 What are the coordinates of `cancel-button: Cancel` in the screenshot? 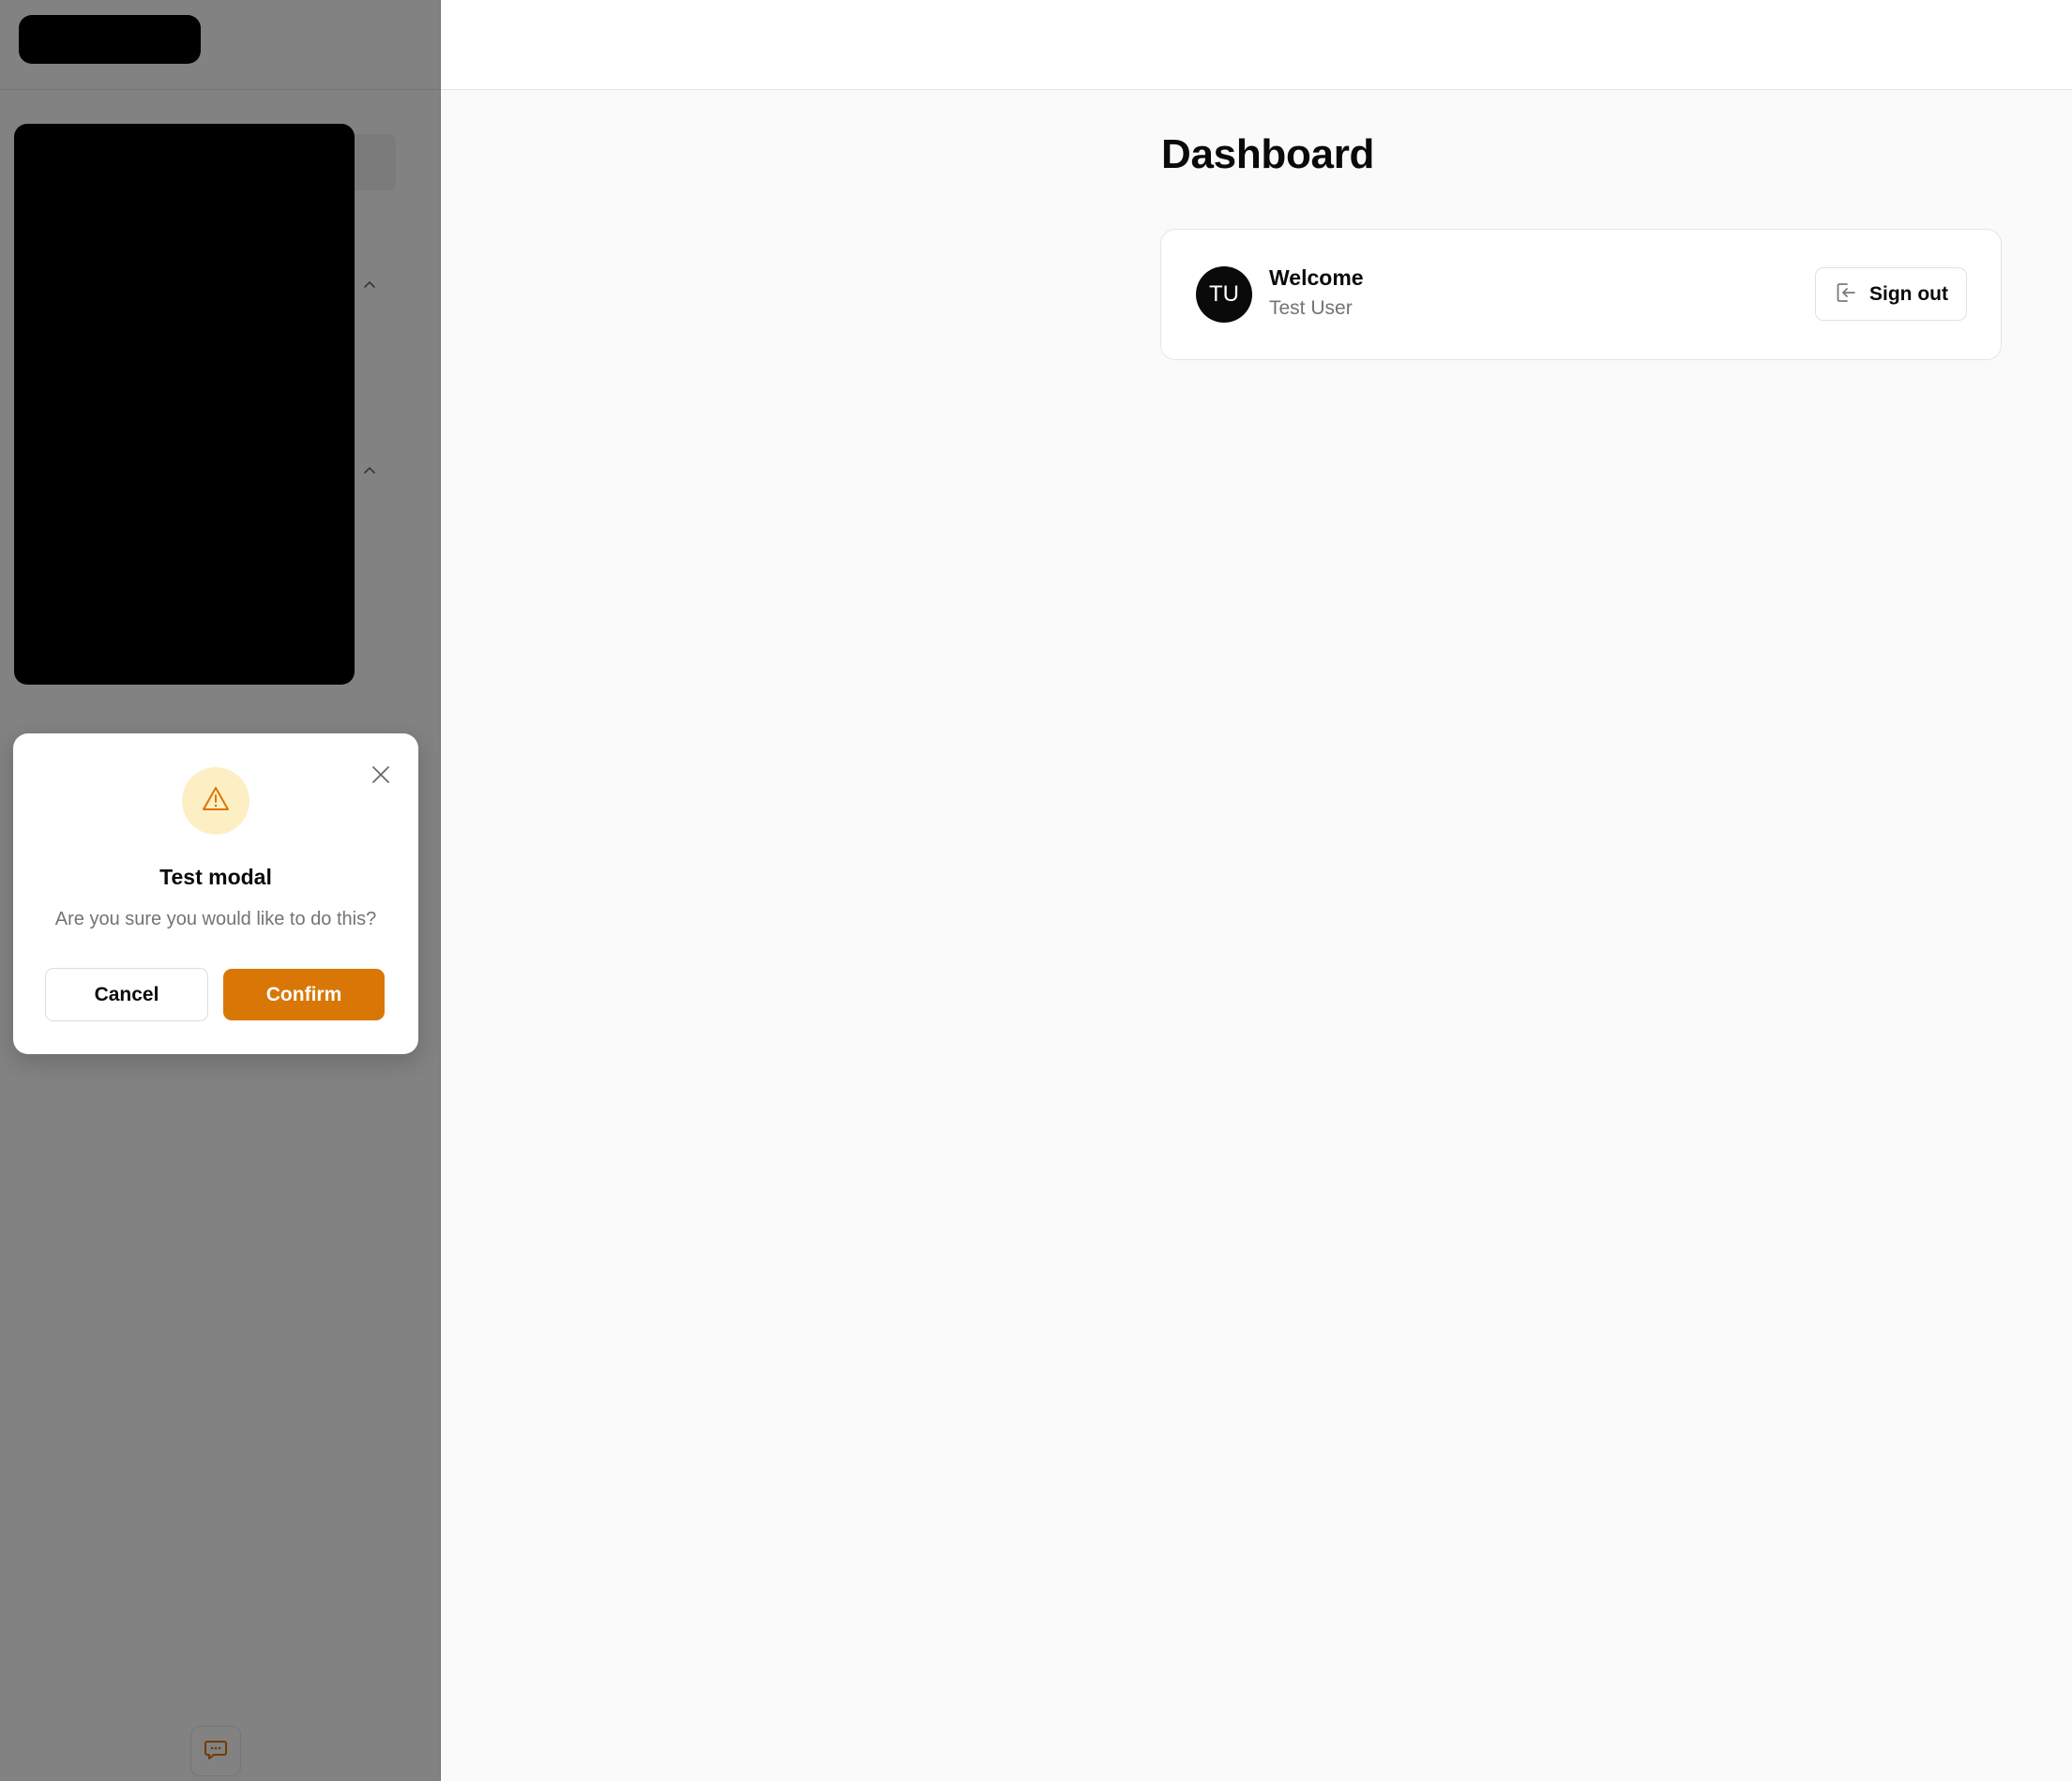 It's located at (126, 994).